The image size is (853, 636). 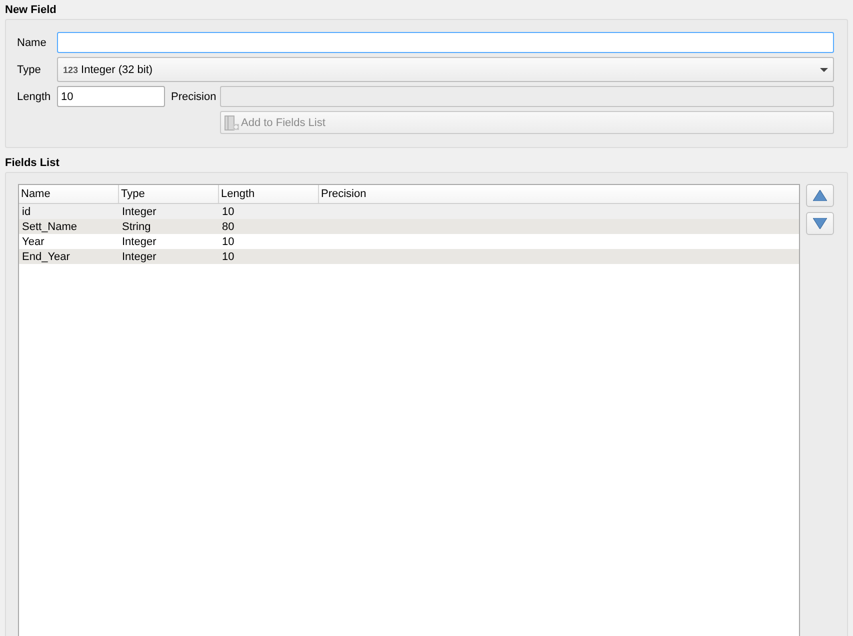 I want to click on table-cell-text: id, so click(x=26, y=212).